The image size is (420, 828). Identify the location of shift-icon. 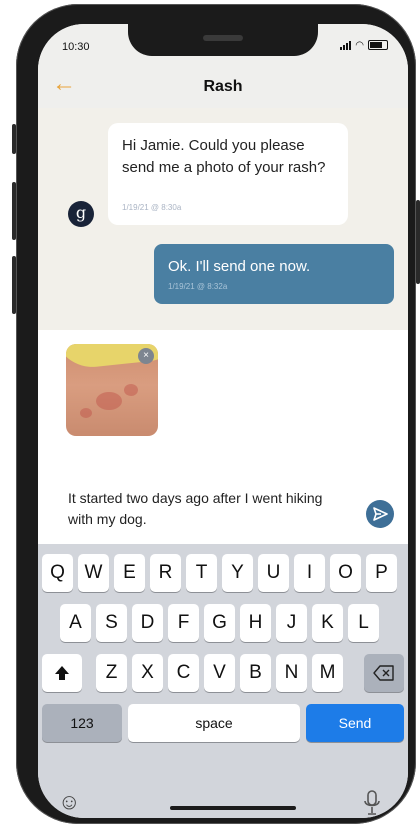
(62, 673).